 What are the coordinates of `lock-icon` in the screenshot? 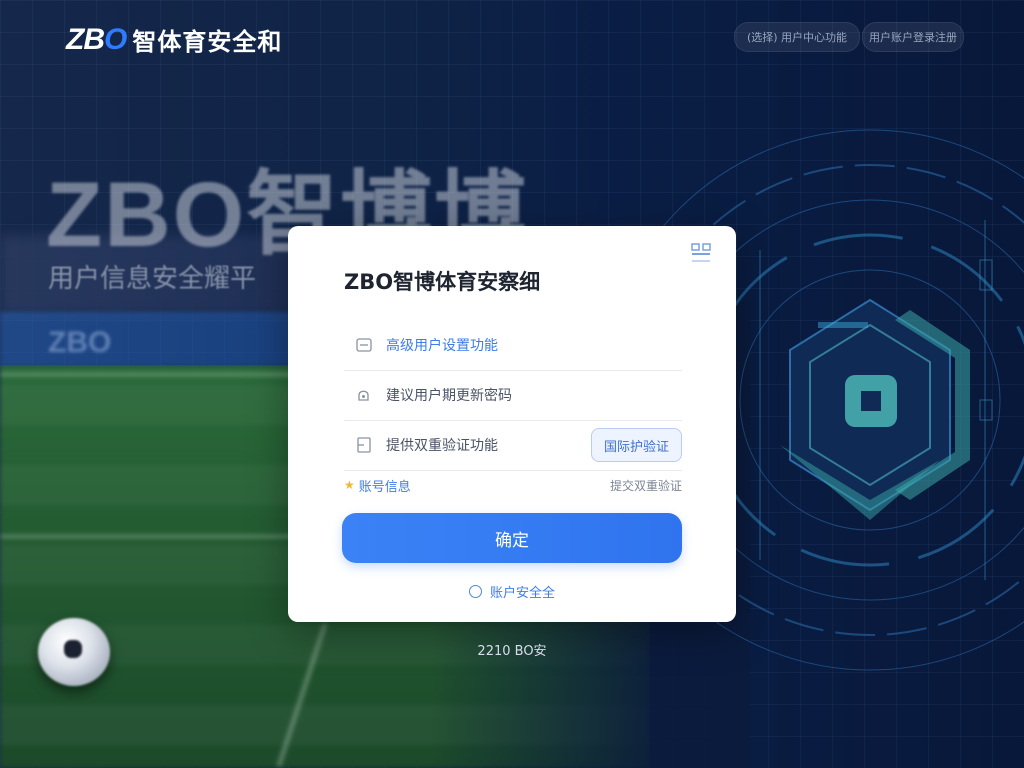 It's located at (364, 395).